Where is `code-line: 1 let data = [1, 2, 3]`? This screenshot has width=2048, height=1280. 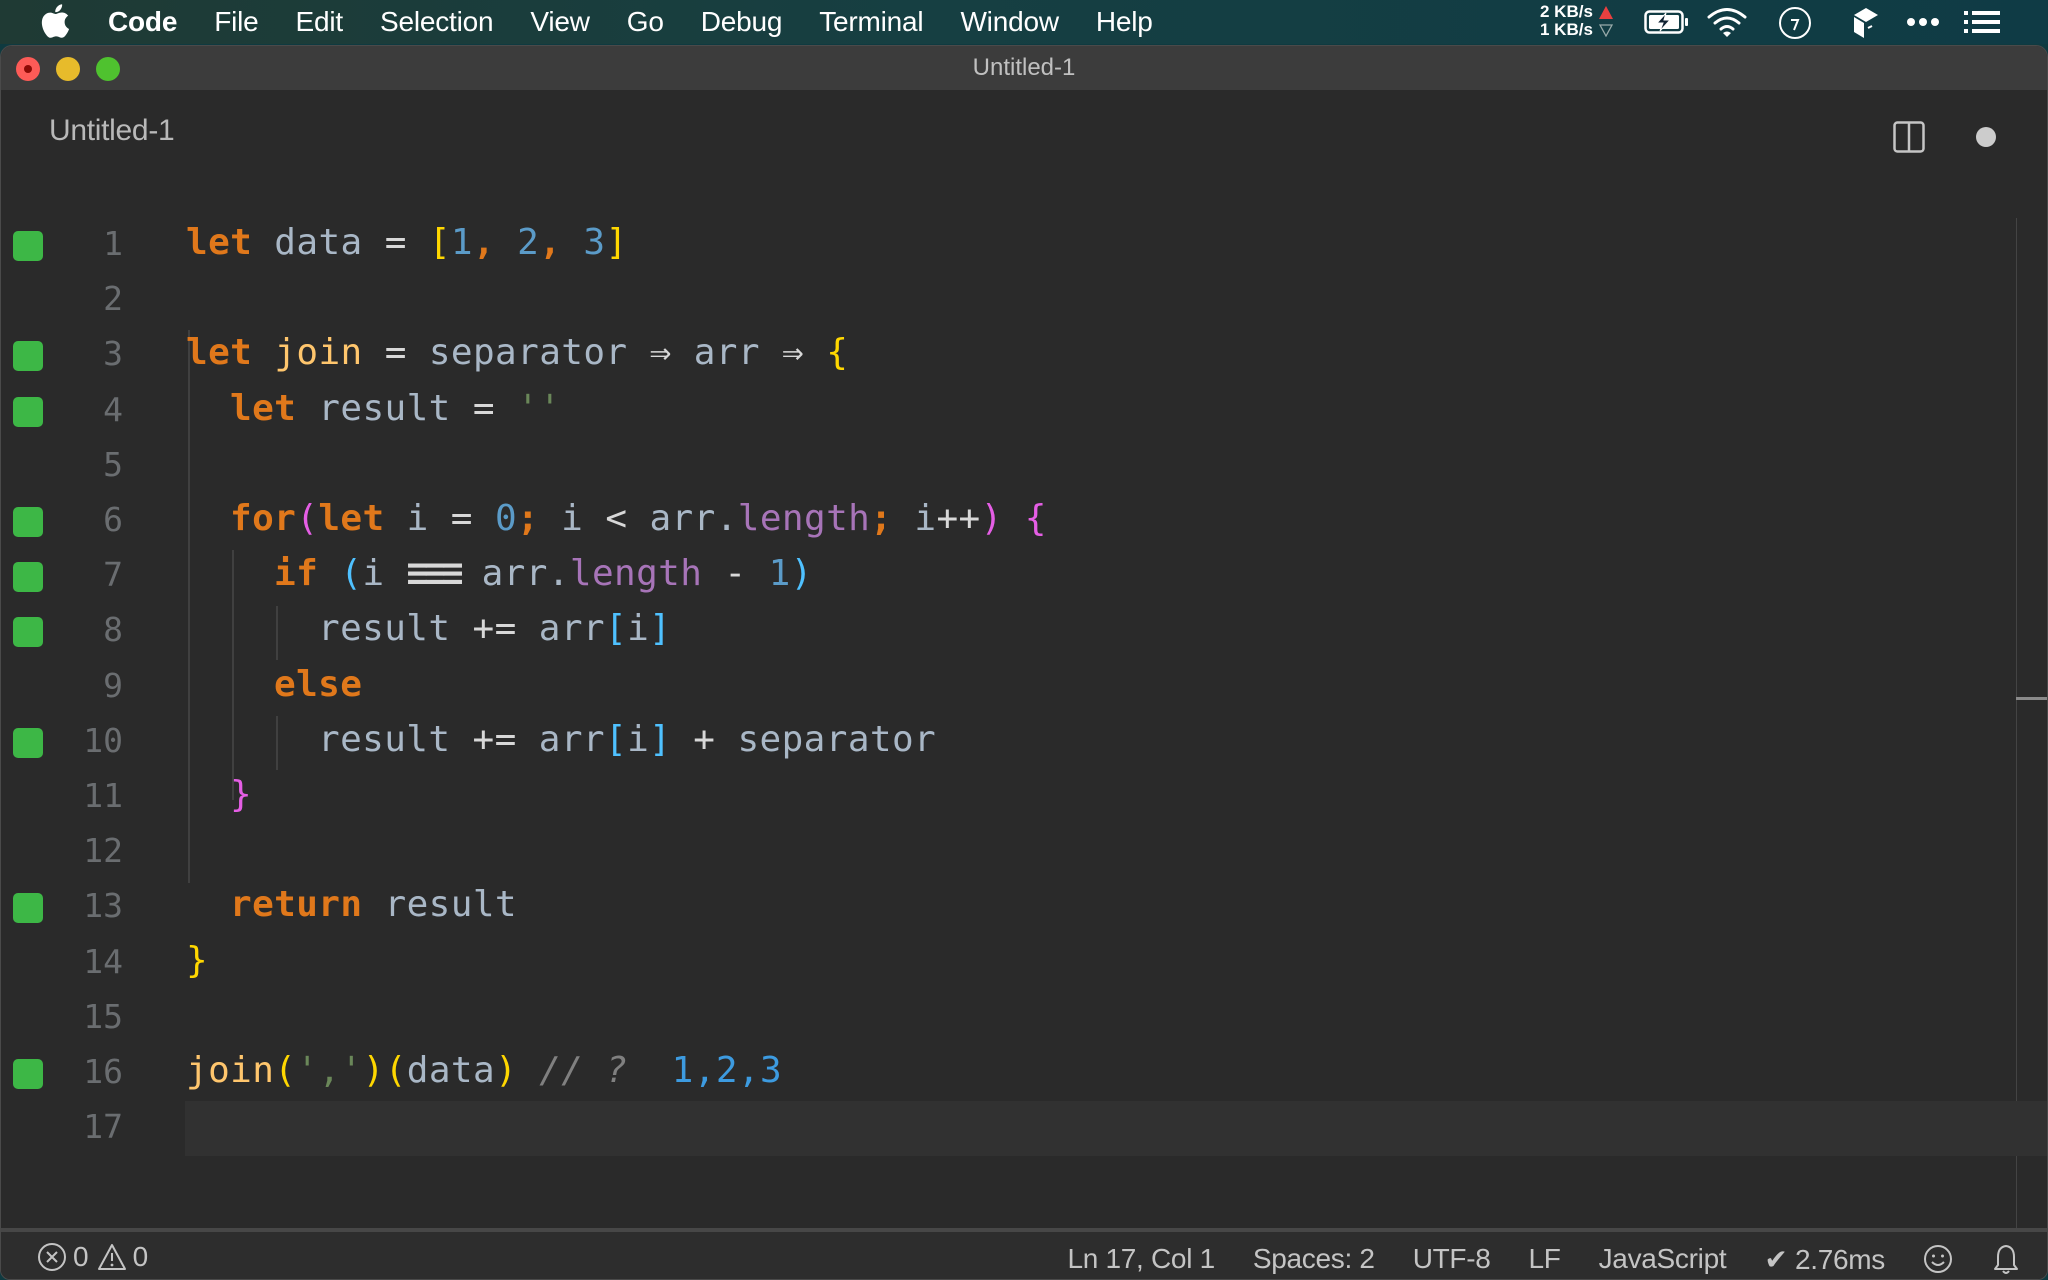
code-line: 1 let data = [1, 2, 3] is located at coordinates (1024, 245).